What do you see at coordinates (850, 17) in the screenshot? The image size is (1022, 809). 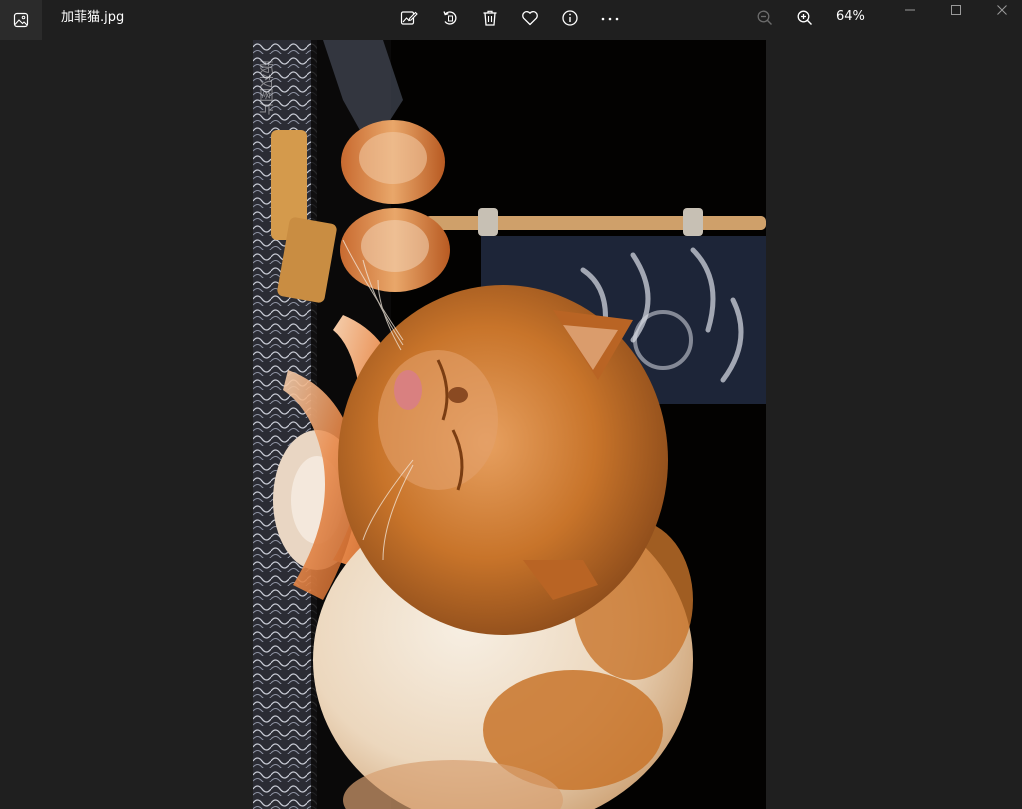 I see `zoom-level: 64%` at bounding box center [850, 17].